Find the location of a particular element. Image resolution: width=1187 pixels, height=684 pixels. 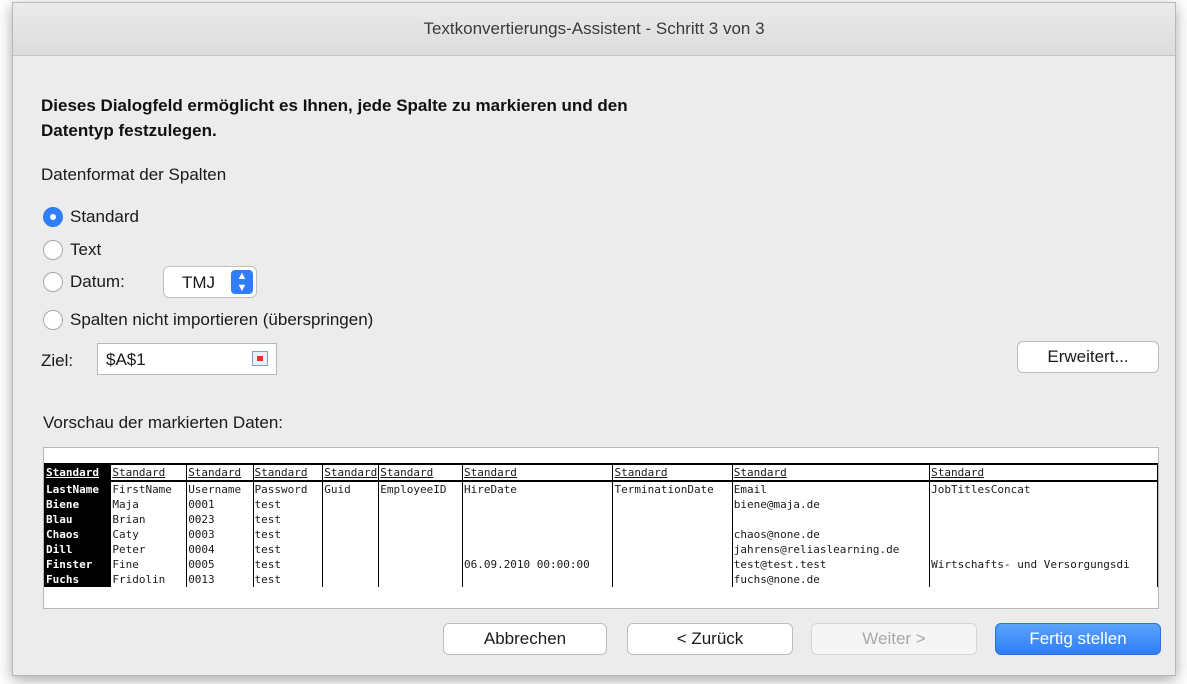

preview-cell: Username is located at coordinates (220, 489).